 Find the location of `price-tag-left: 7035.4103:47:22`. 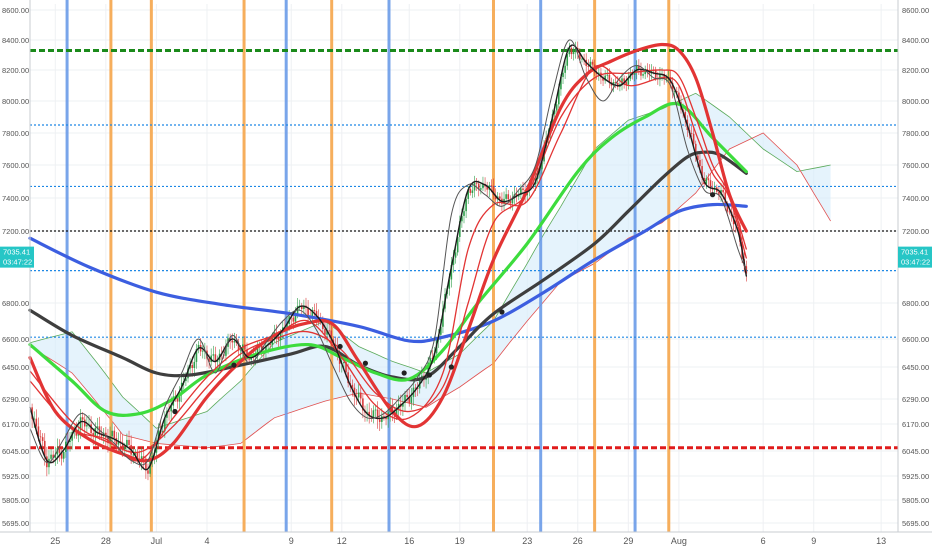

price-tag-left: 7035.4103:47:22 is located at coordinates (17, 257).